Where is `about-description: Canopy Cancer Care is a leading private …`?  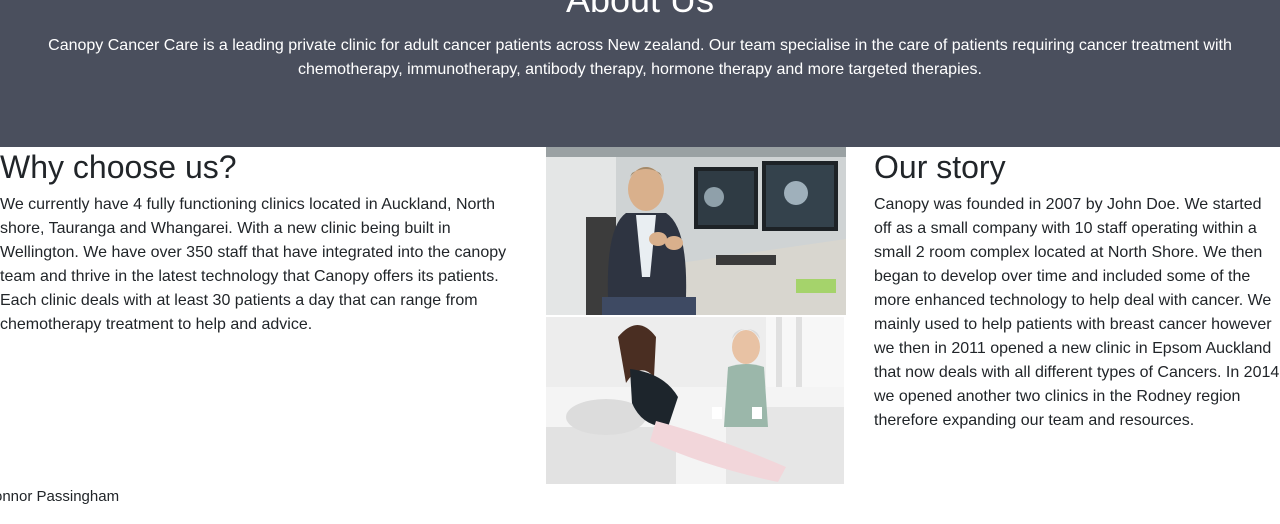 about-description: Canopy Cancer Care is a leading private … is located at coordinates (640, 57).